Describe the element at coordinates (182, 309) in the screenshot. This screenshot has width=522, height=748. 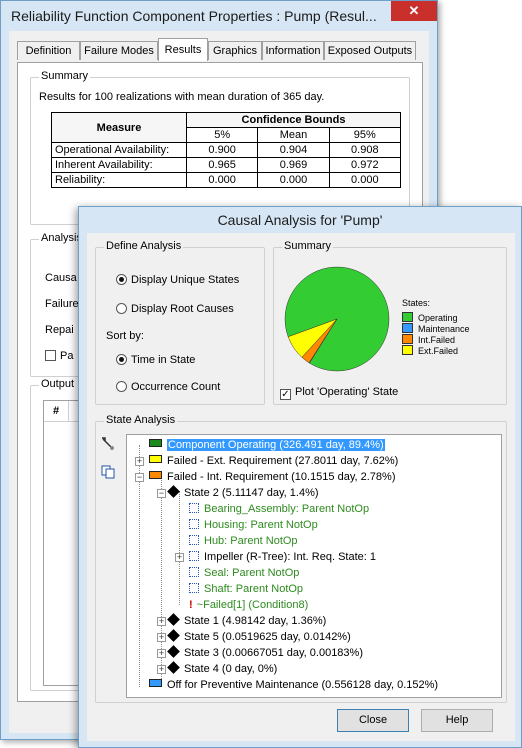
I see `radio-root-label: Display Root Causes` at that location.